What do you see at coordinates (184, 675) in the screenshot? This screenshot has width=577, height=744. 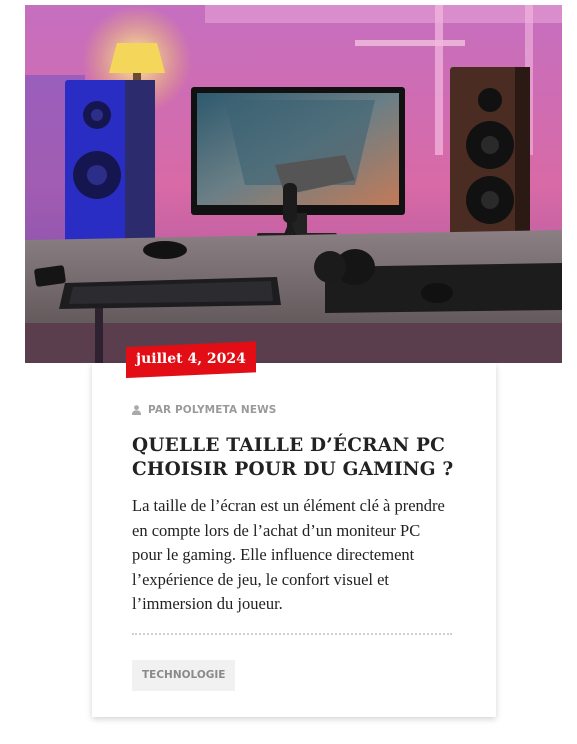 I see `category-tag: TECHNOLOGIE` at bounding box center [184, 675].